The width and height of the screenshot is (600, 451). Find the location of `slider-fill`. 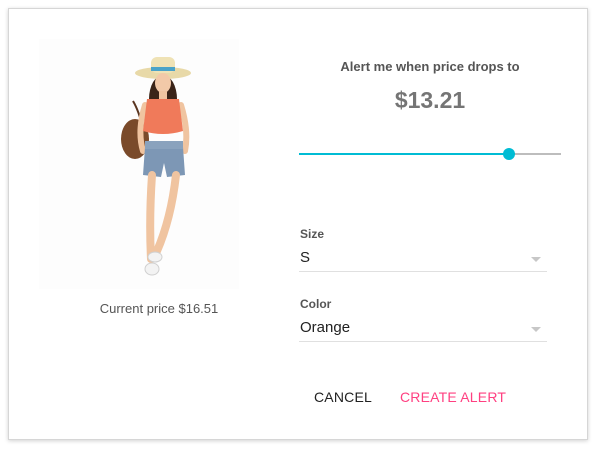

slider-fill is located at coordinates (404, 154).